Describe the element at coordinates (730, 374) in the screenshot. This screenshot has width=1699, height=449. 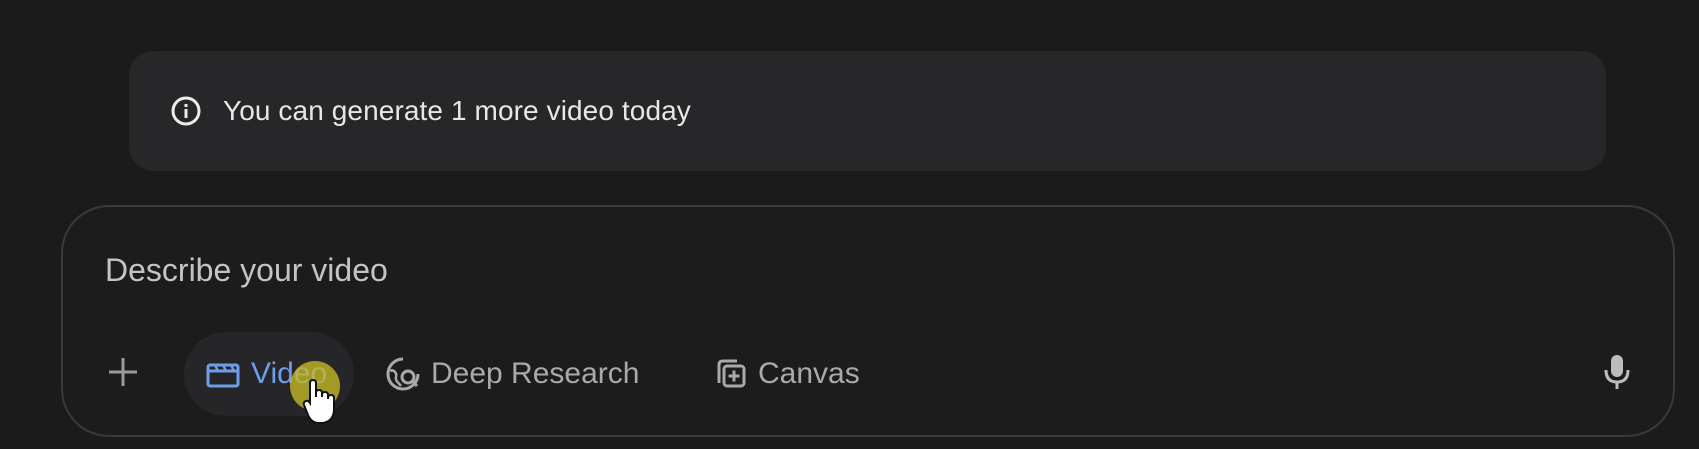
I see `canvas-add-icon` at that location.